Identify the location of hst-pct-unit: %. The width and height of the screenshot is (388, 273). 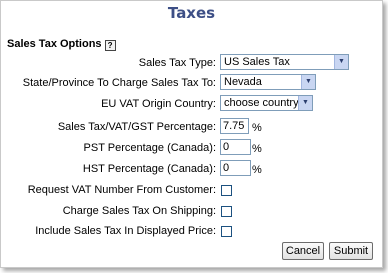
(257, 170).